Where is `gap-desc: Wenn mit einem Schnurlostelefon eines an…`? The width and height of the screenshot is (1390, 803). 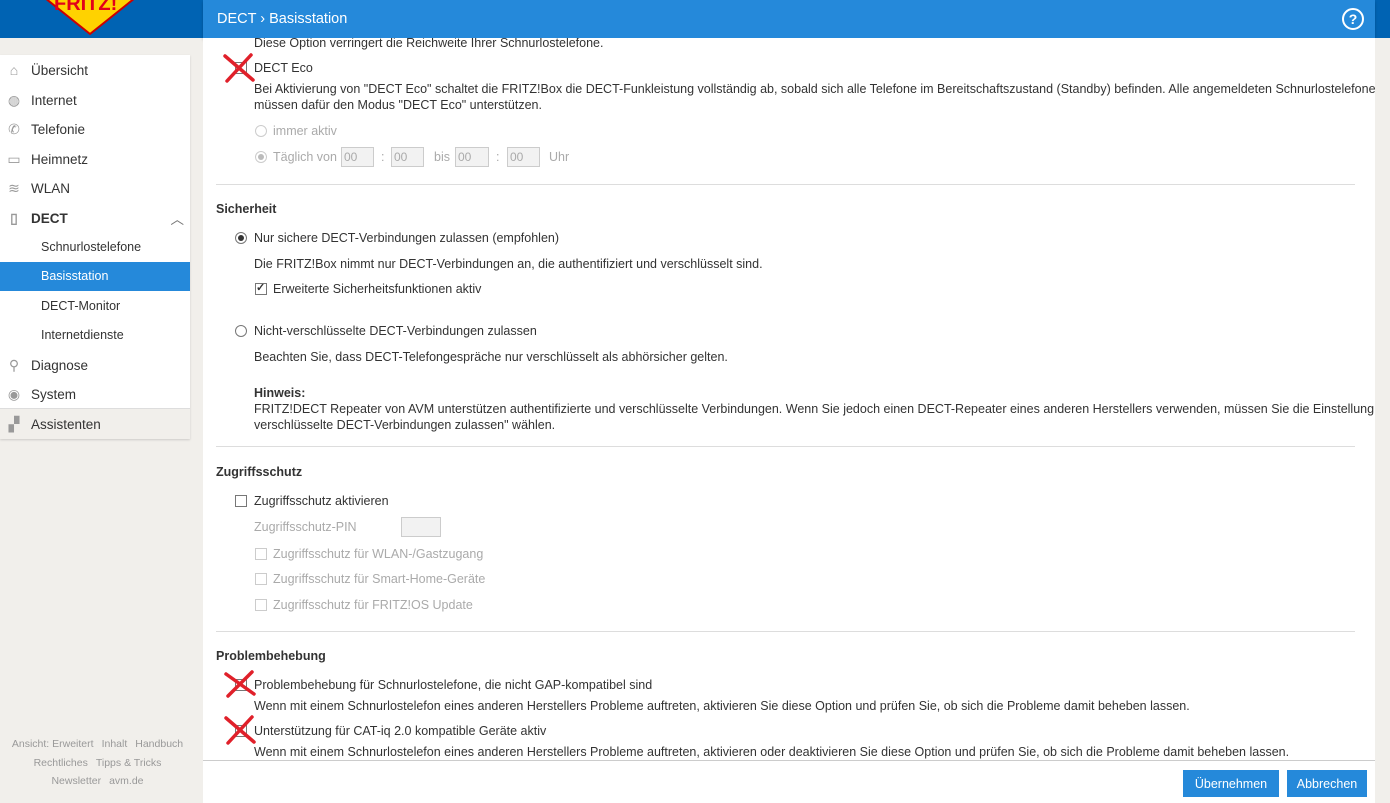 gap-desc: Wenn mit einem Schnurlostelefon eines an… is located at coordinates (722, 706).